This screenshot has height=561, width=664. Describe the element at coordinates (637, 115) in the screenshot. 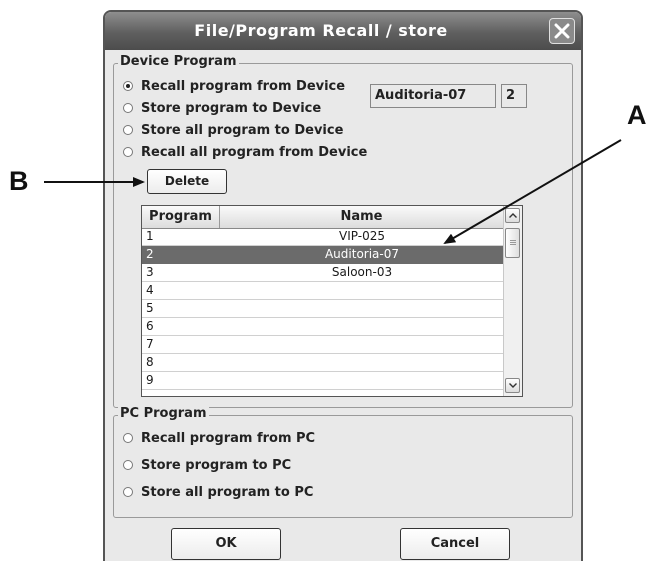

I see `callout-label-a: A` at that location.